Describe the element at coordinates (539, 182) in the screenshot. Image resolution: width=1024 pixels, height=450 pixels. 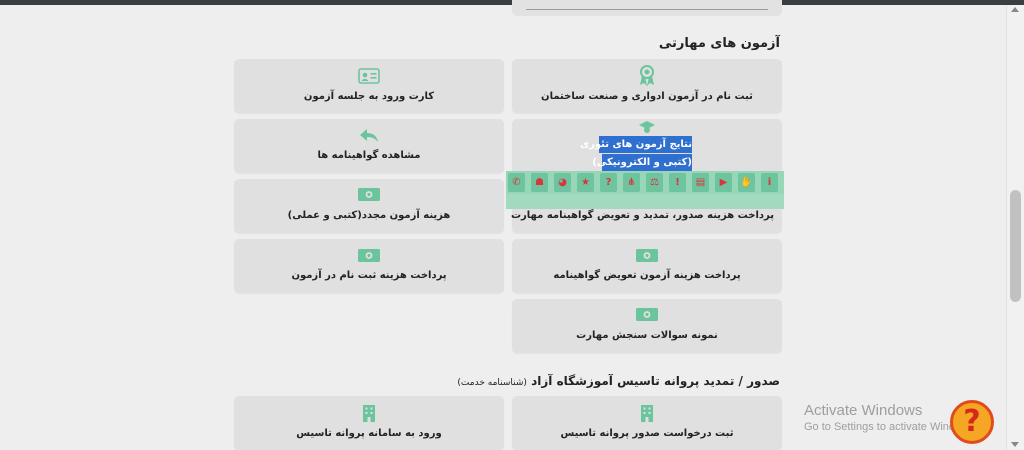
I see `group-icon: ☗` at that location.